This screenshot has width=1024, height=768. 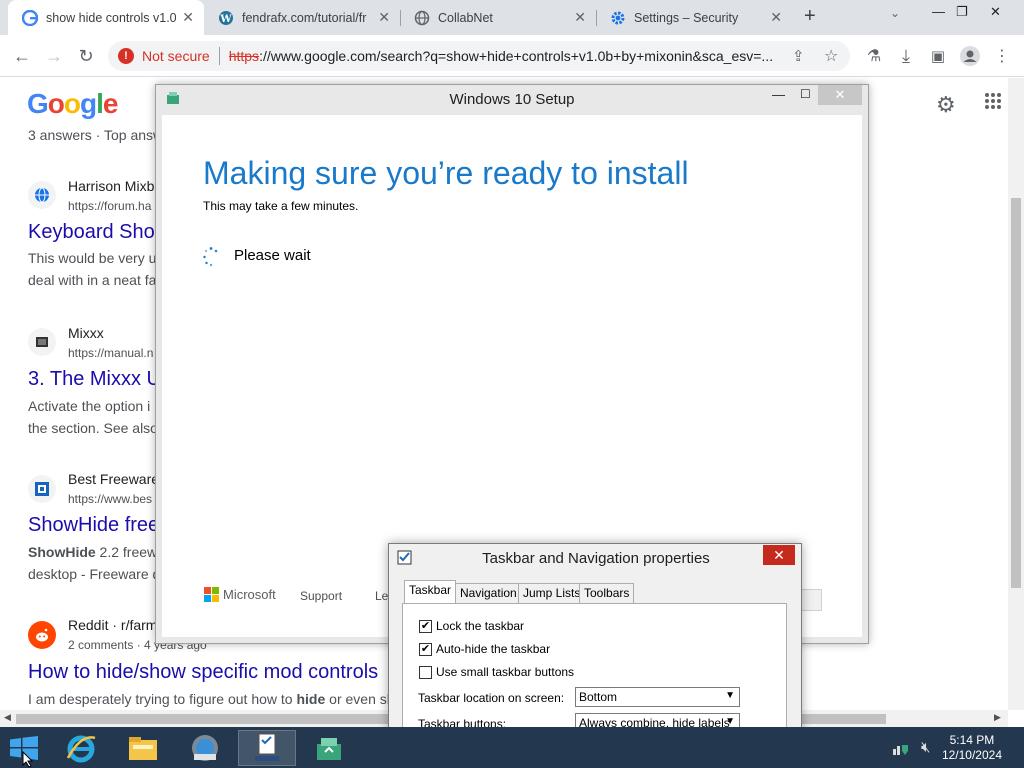 I want to click on result-snippet: ShowHide 2.2 freew, so click(x=93, y=552).